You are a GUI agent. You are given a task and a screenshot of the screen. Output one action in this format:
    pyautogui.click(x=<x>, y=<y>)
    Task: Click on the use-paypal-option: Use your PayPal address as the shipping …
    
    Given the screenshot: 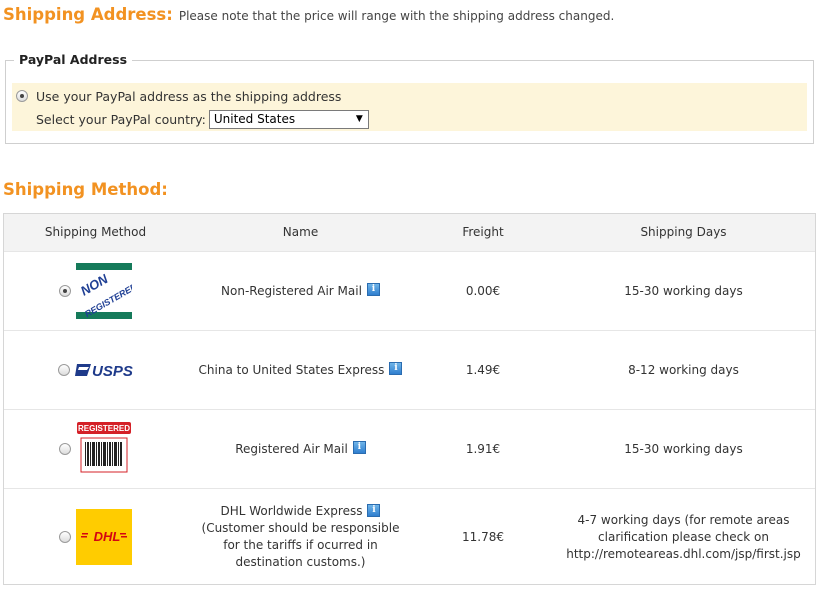 What is the action you would take?
    pyautogui.click(x=178, y=96)
    